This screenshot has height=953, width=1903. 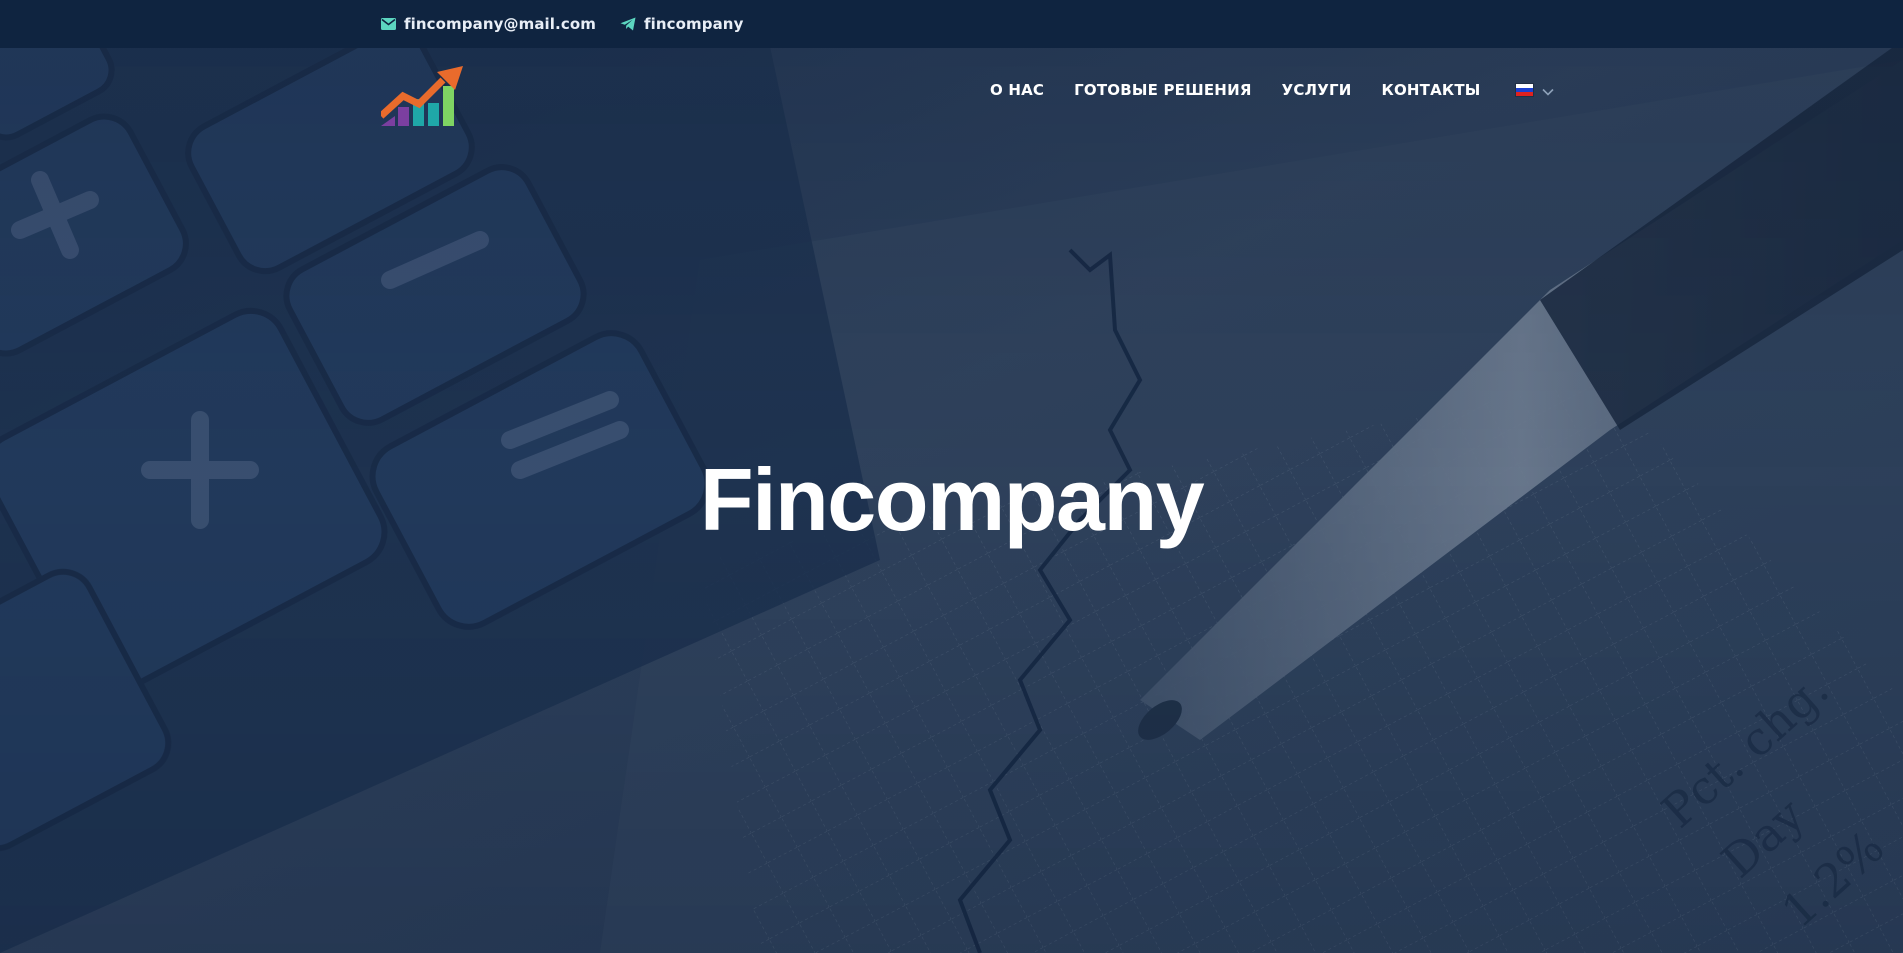 I want to click on telegram-plane-icon, so click(x=628, y=24).